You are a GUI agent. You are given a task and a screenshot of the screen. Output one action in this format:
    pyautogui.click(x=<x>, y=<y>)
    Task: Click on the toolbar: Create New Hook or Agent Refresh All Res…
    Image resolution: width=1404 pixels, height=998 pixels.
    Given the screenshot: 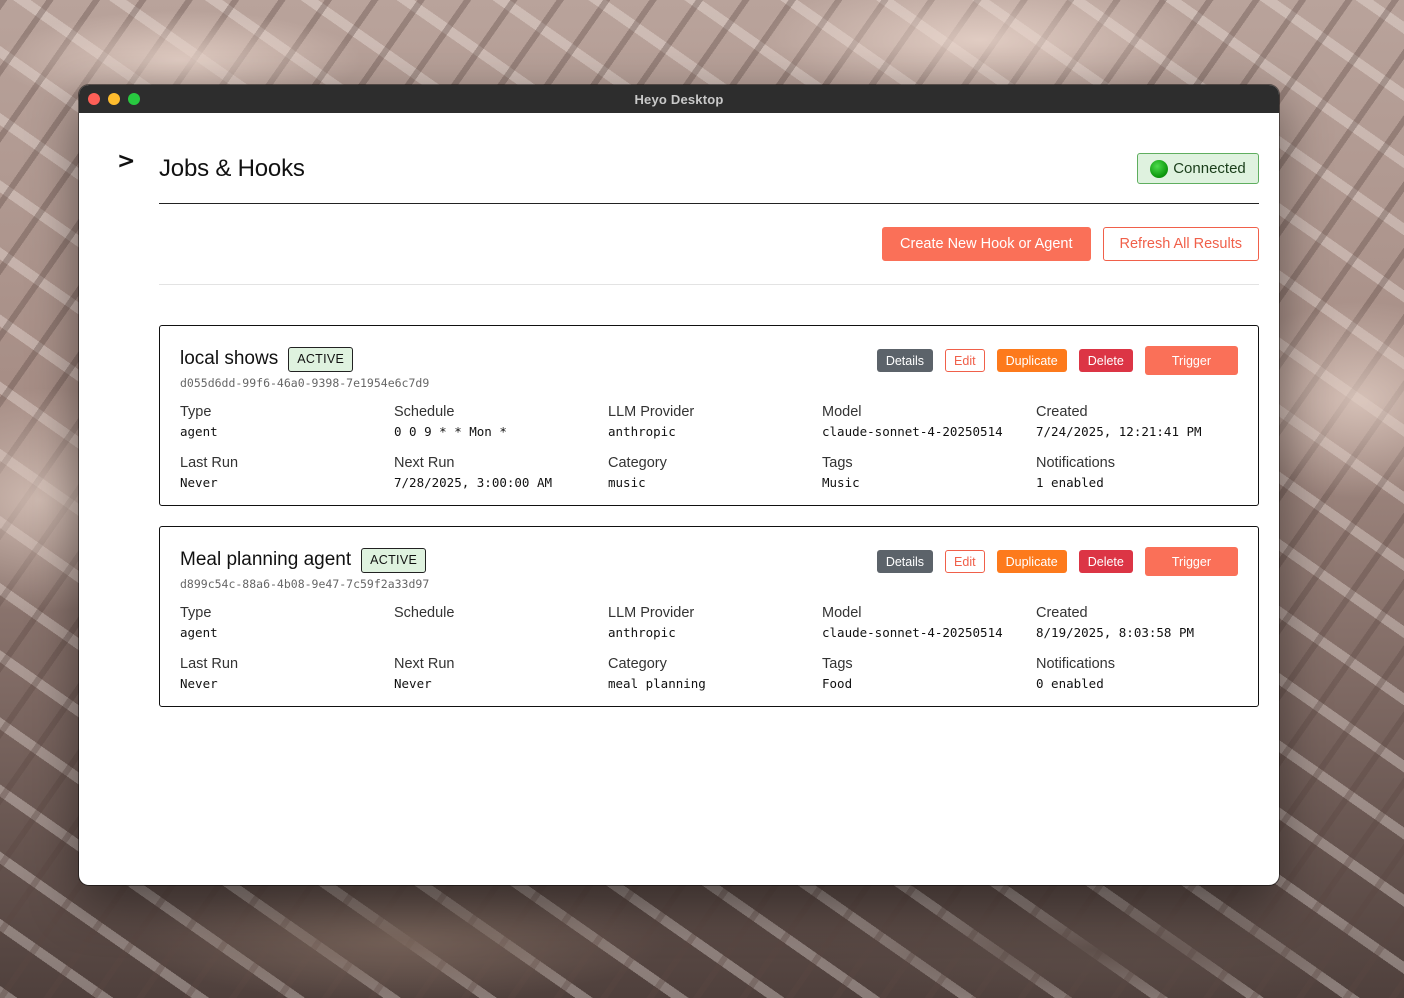 What is the action you would take?
    pyautogui.click(x=709, y=244)
    